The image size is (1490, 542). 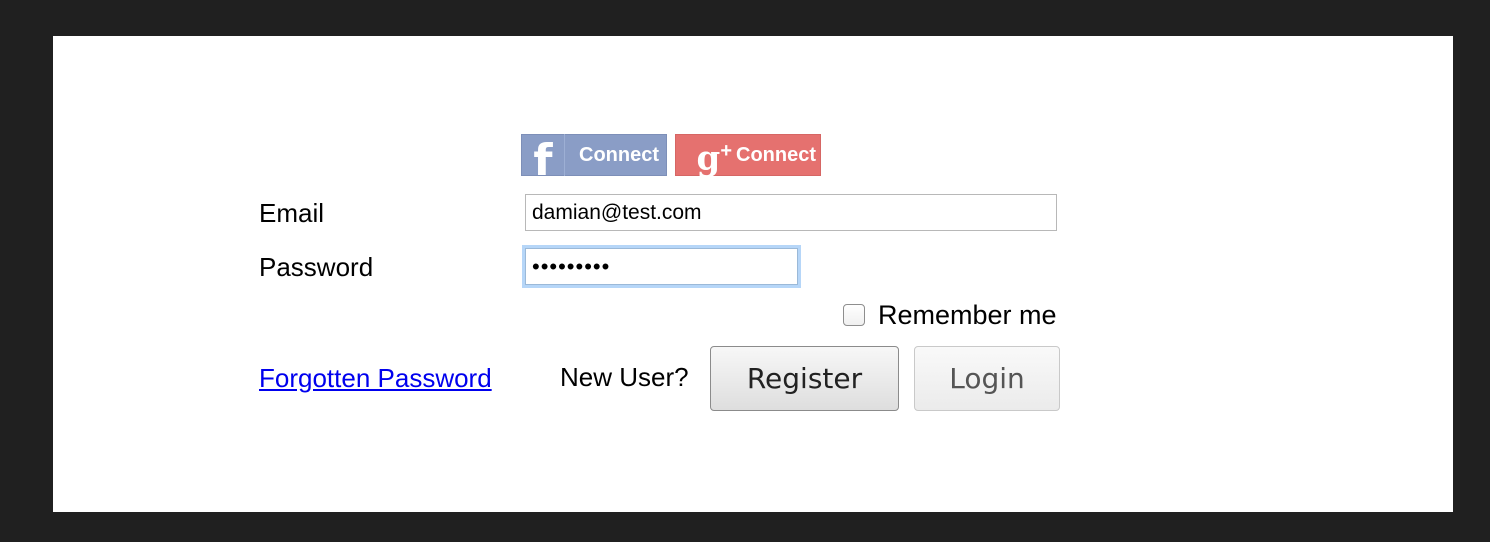 I want to click on google-plus-connect-label: Connect, so click(x=776, y=154).